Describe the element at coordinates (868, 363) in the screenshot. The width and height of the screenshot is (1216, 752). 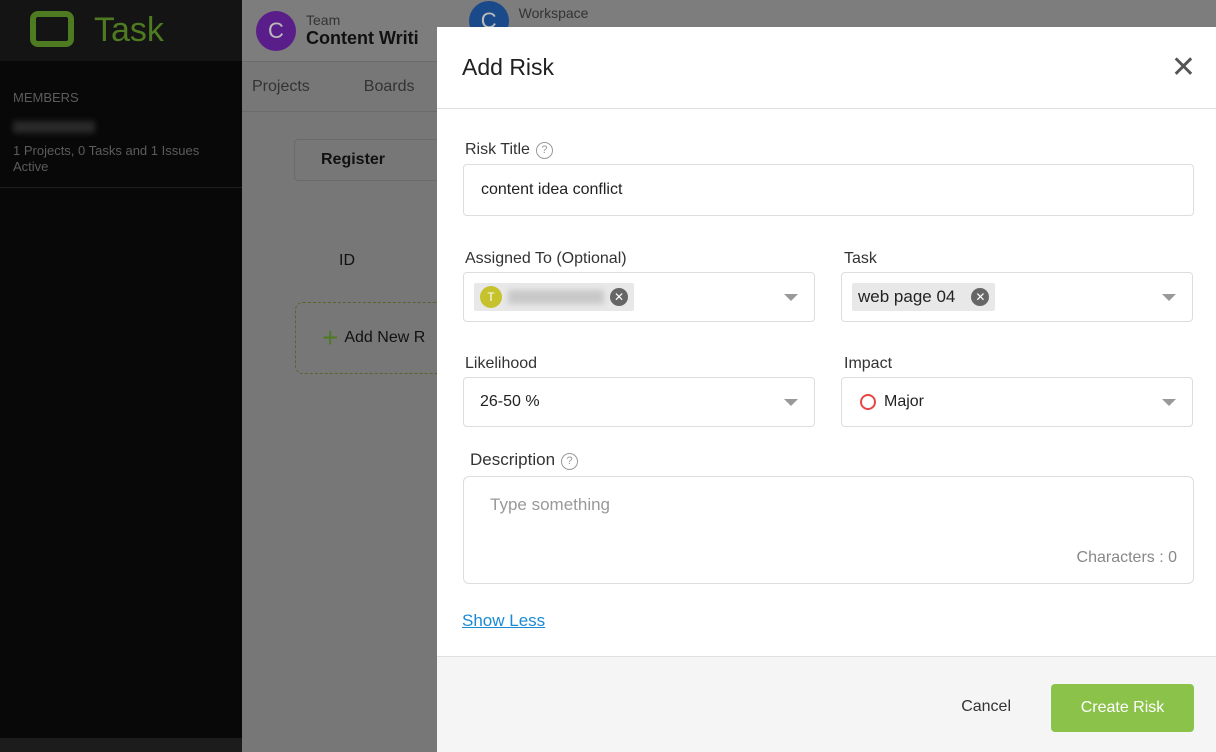
I see `impact-label: Impact` at that location.